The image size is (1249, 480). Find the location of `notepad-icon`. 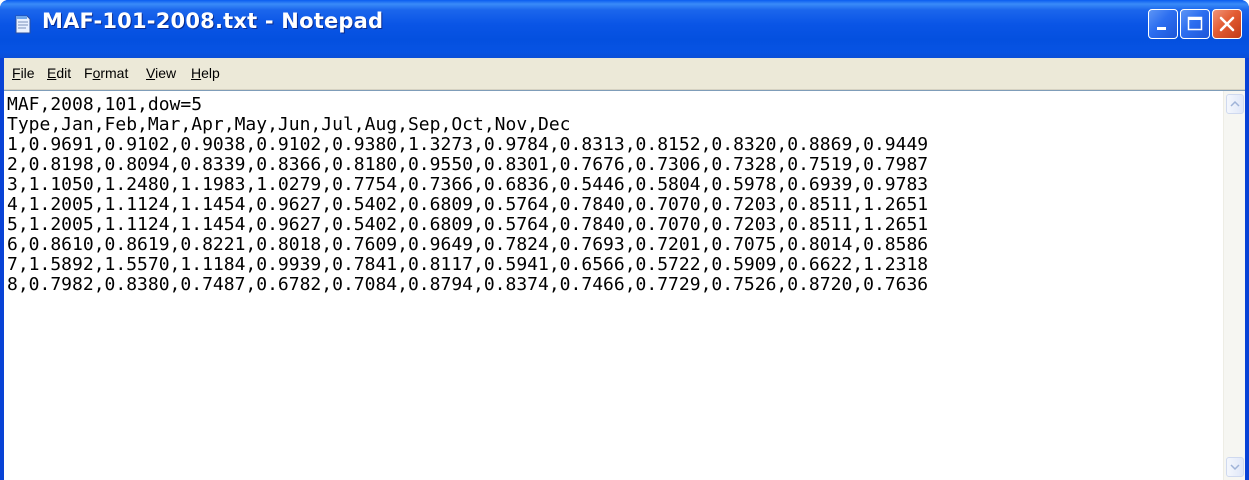

notepad-icon is located at coordinates (23, 24).